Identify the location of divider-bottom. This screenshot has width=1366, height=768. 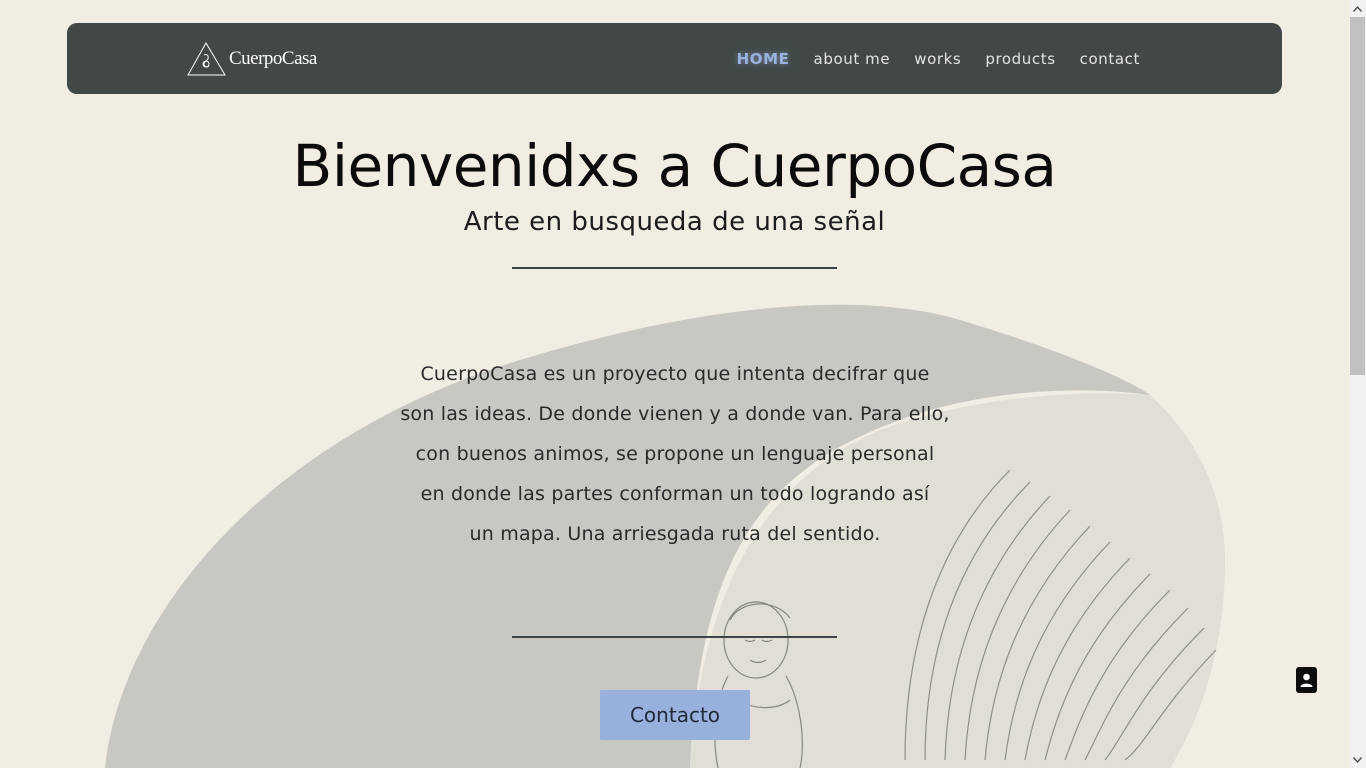
(674, 637).